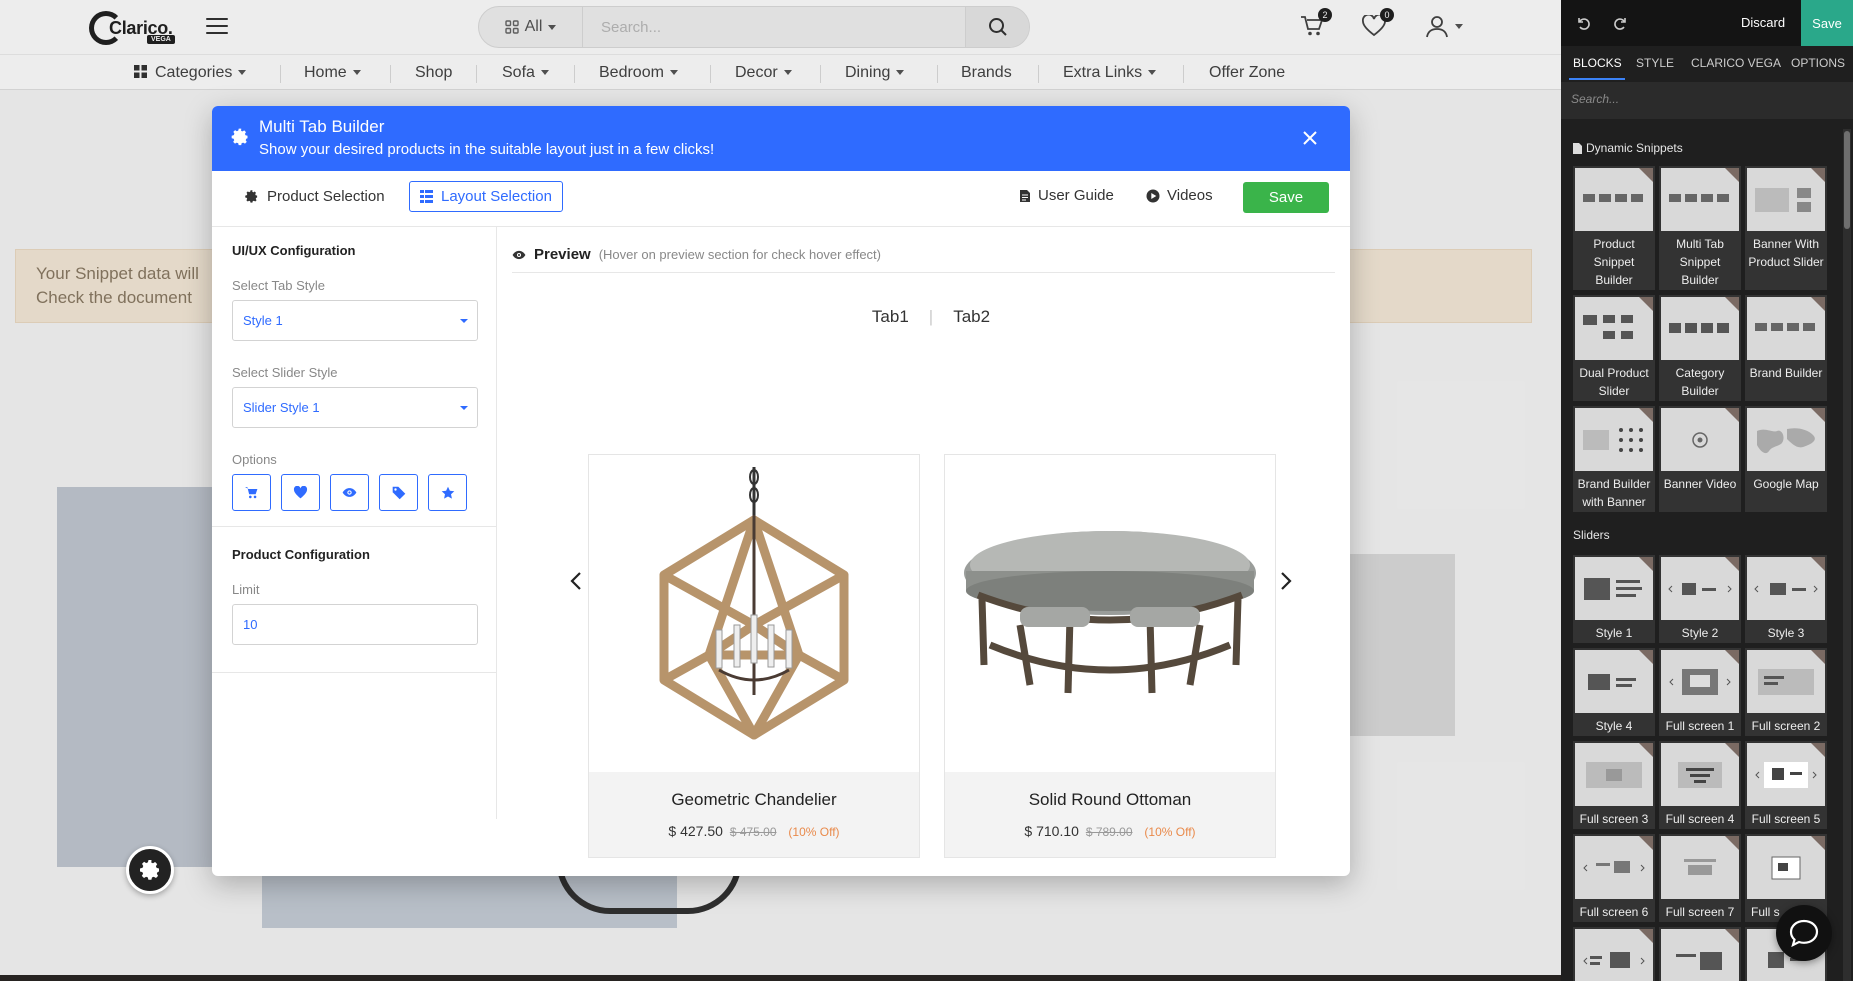 This screenshot has width=1853, height=981. Describe the element at coordinates (562, 254) in the screenshot. I see `preview-title: Preview` at that location.